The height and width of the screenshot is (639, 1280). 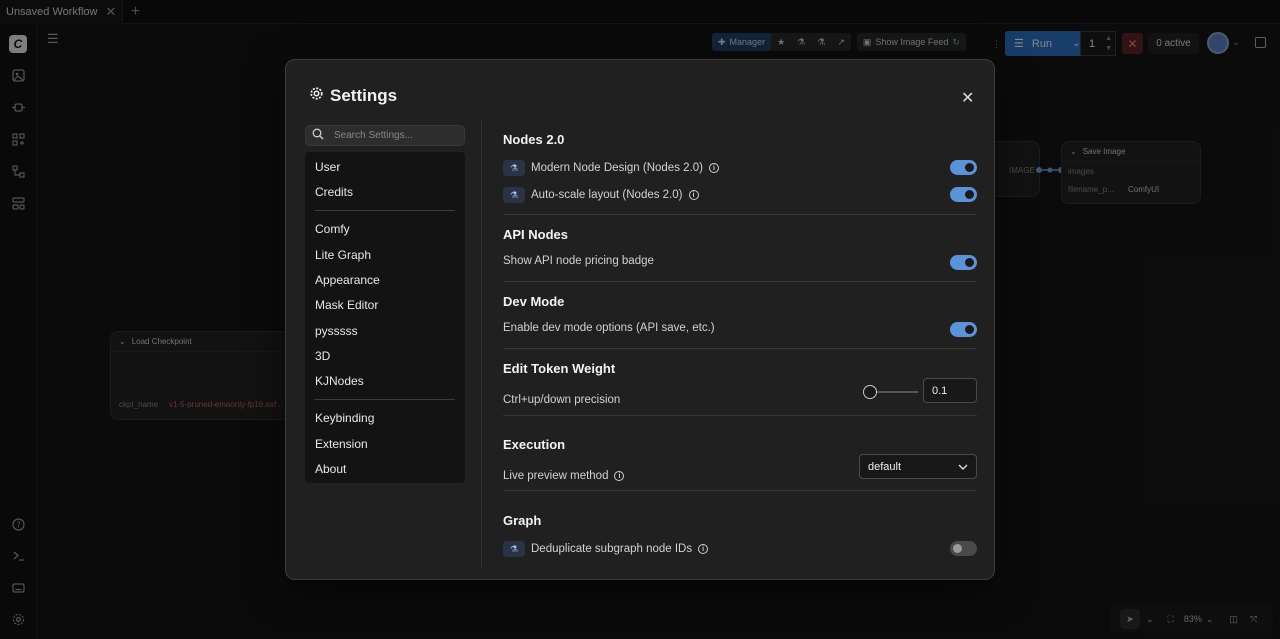 I want to click on setting-label: Deduplicate subgraph node IDs, so click(x=612, y=549).